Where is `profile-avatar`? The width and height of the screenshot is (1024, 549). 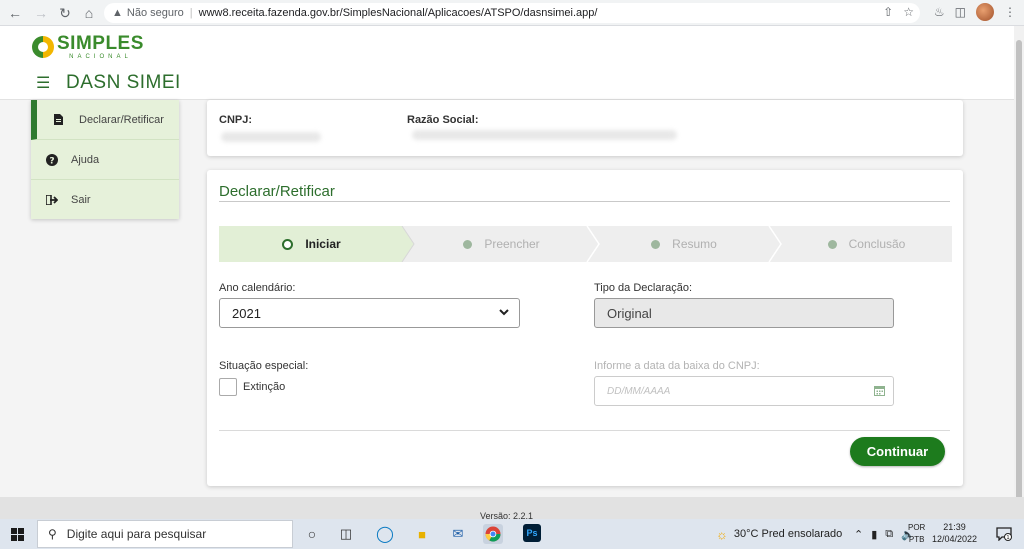 profile-avatar is located at coordinates (985, 12).